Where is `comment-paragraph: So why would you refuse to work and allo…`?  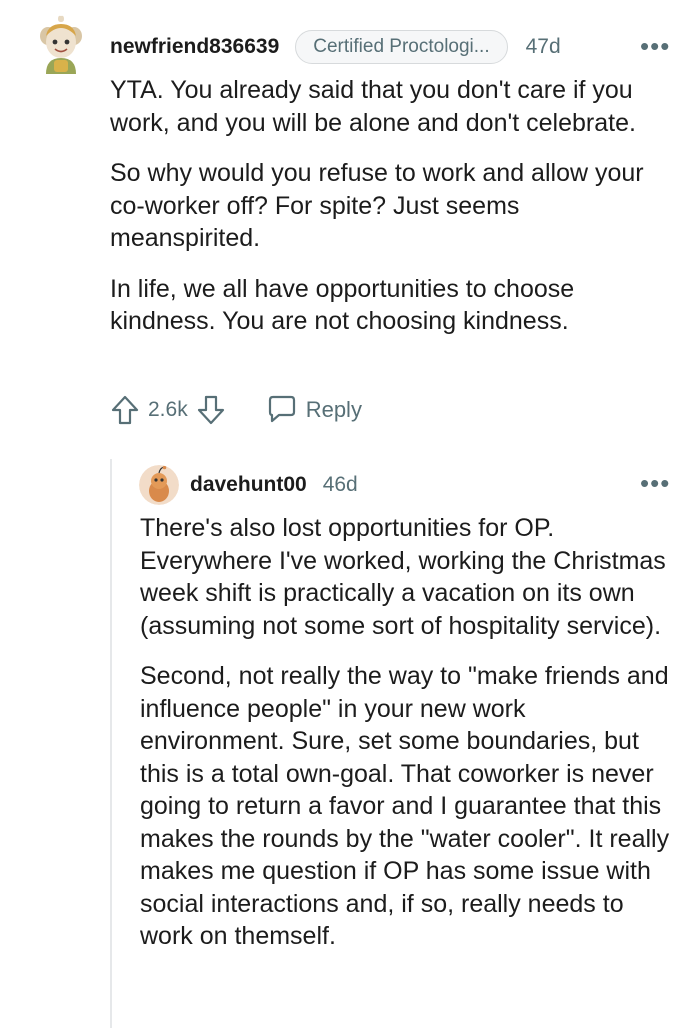
comment-paragraph: So why would you refuse to work and allo… is located at coordinates (377, 205).